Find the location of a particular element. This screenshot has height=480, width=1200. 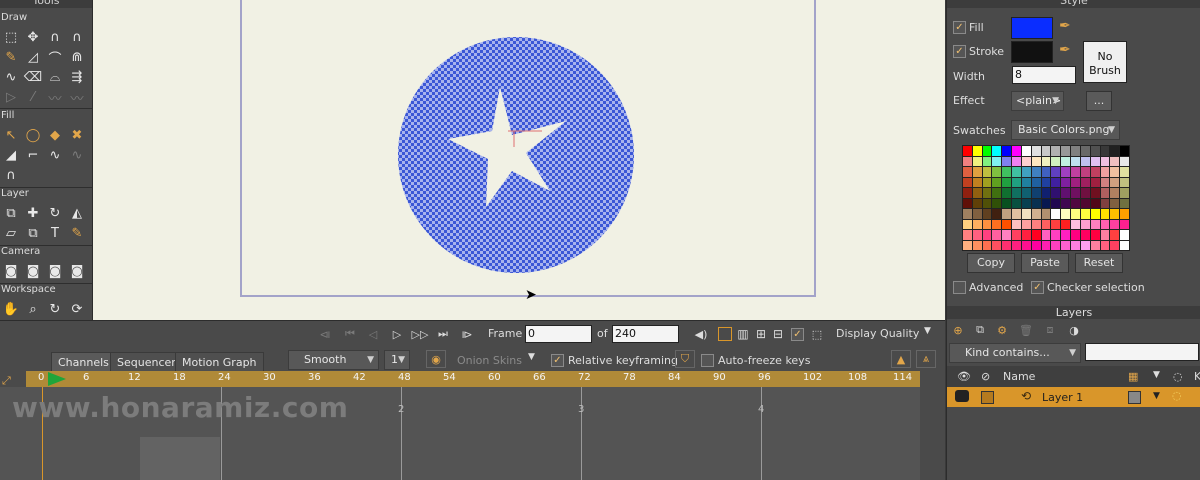

layer-search-input is located at coordinates (1142, 352).